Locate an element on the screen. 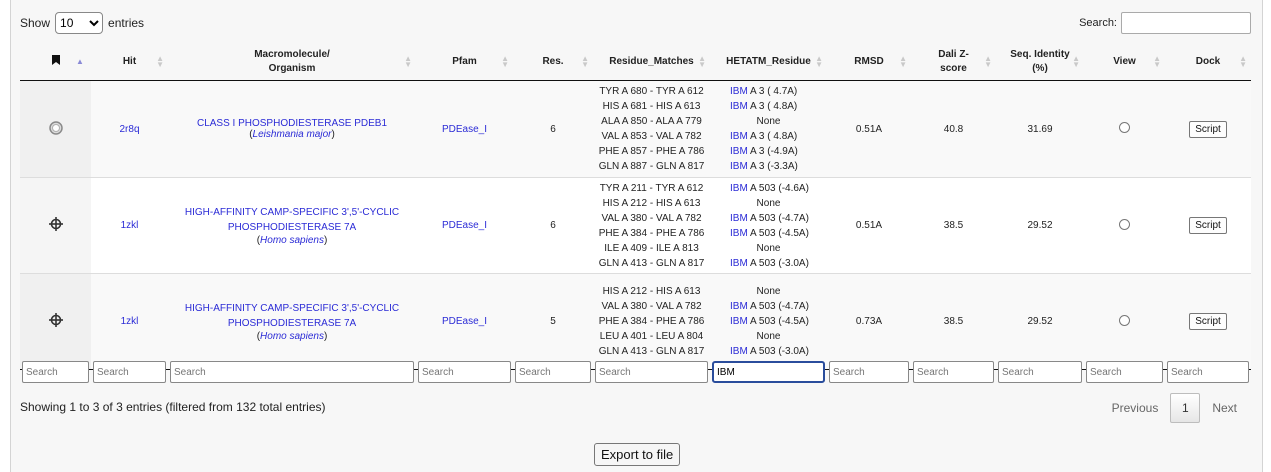 The width and height of the screenshot is (1271, 472). col-zscore-label: Dali Z-score is located at coordinates (953, 61).